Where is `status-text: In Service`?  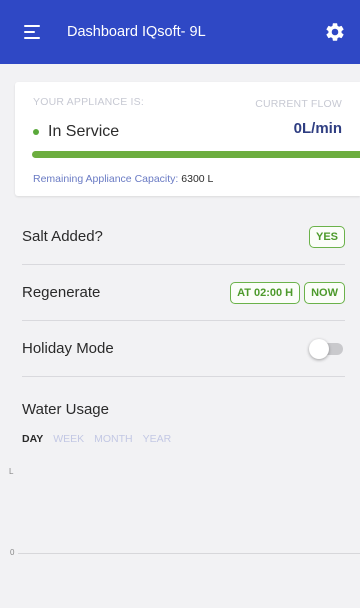
status-text: In Service is located at coordinates (84, 131).